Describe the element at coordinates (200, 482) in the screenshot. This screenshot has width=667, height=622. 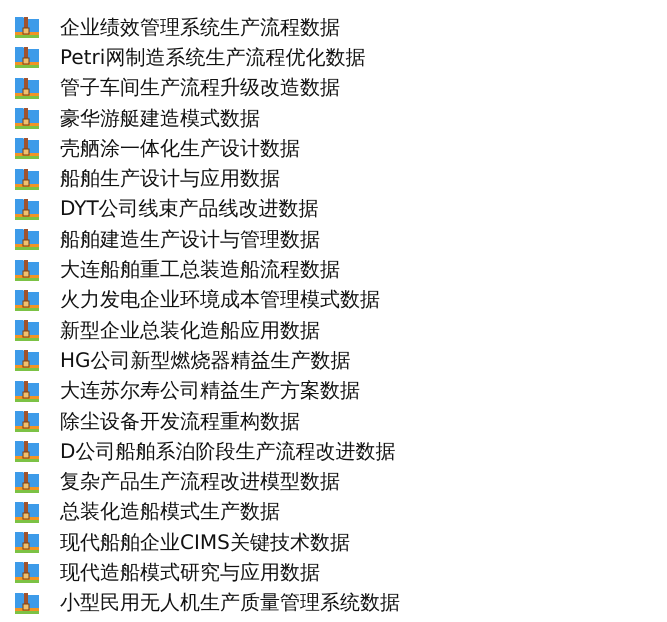
I see `file-name: 复杂产品生产流程改进模型数据` at that location.